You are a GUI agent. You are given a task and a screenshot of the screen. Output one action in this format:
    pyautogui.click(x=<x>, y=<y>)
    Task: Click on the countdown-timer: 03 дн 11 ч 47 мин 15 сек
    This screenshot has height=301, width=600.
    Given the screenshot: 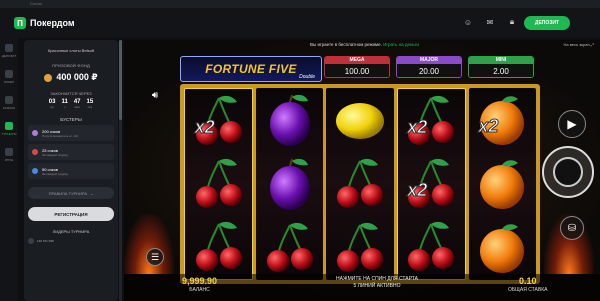 What is the action you would take?
    pyautogui.click(x=71, y=104)
    